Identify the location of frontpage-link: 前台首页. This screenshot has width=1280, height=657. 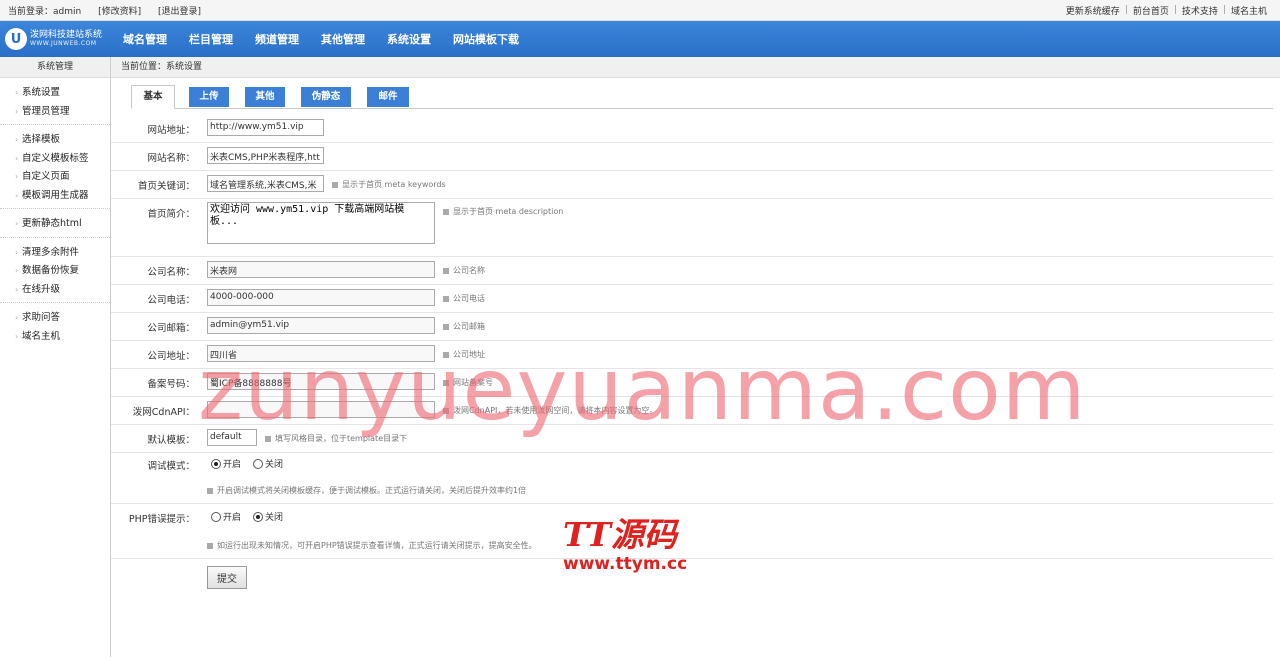
(1151, 10).